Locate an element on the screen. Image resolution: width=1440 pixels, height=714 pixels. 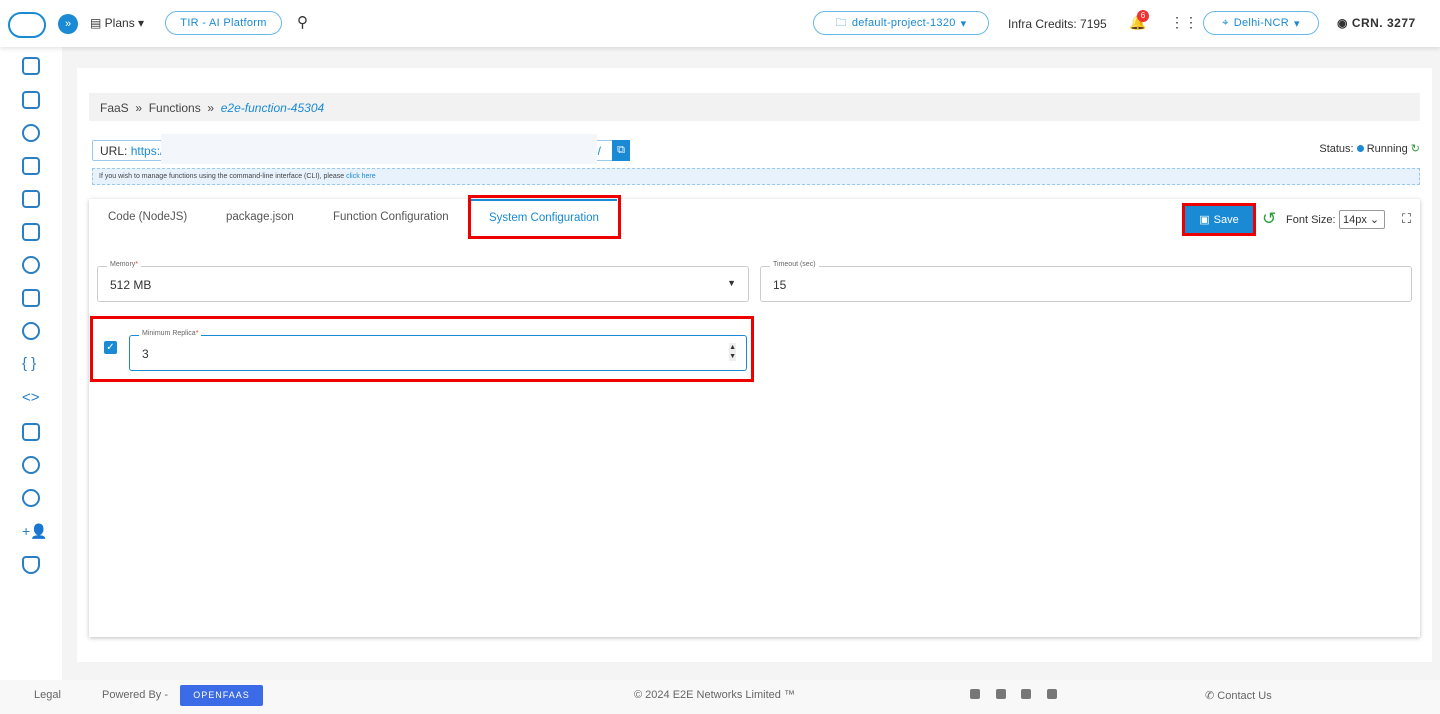
logo is located at coordinates (27, 25).